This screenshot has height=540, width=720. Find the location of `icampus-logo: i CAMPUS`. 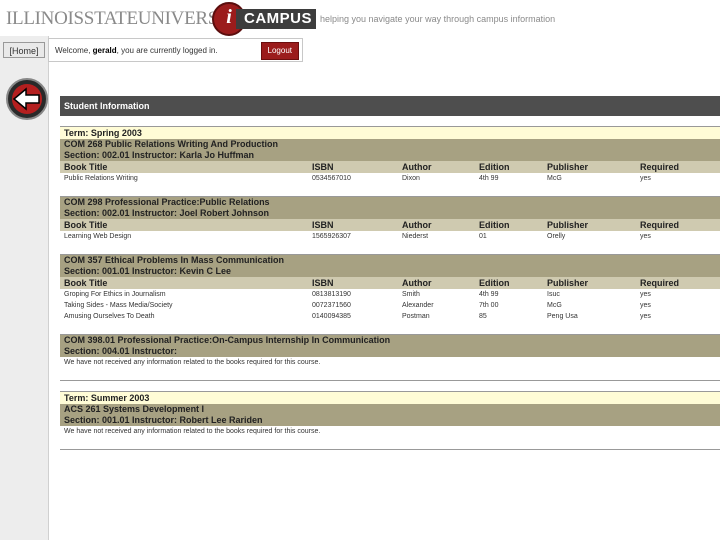

icampus-logo: i CAMPUS is located at coordinates (264, 19).